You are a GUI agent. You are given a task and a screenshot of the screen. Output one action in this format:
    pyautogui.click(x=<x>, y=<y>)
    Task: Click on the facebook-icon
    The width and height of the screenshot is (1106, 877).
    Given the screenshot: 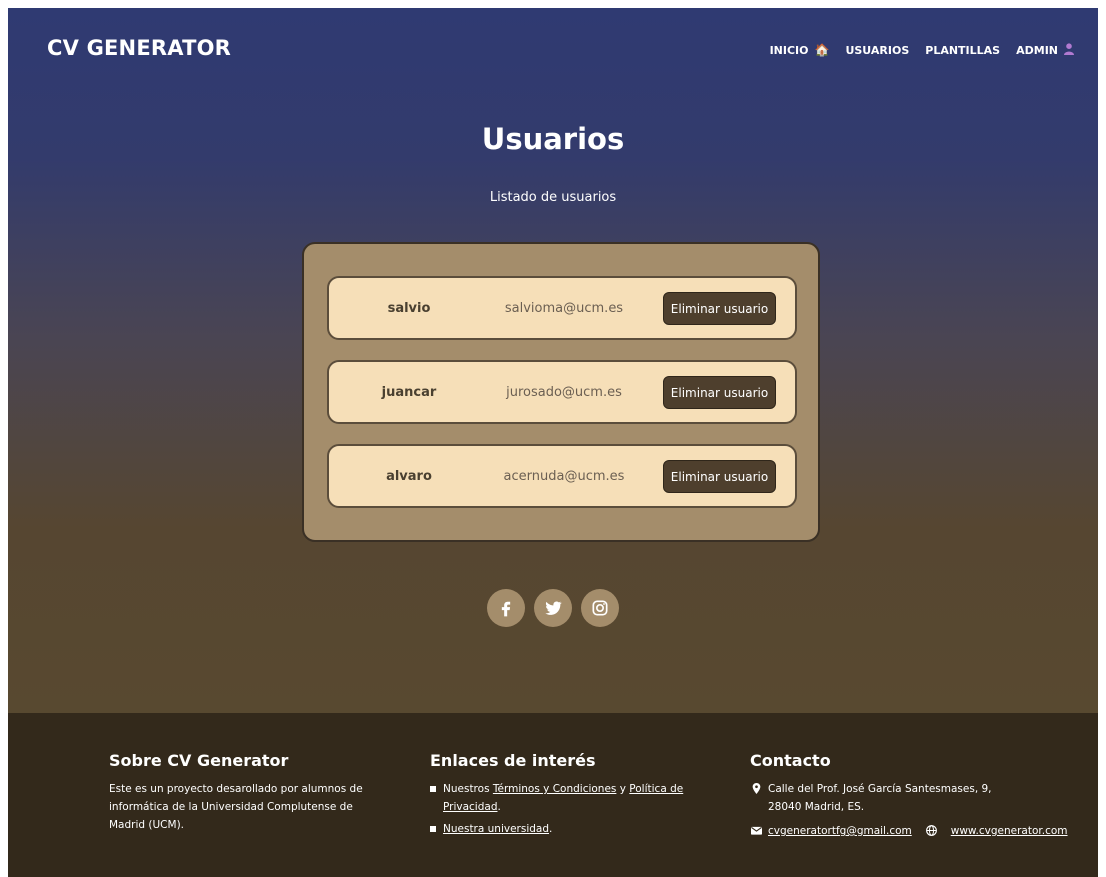 What is the action you would take?
    pyautogui.click(x=506, y=609)
    